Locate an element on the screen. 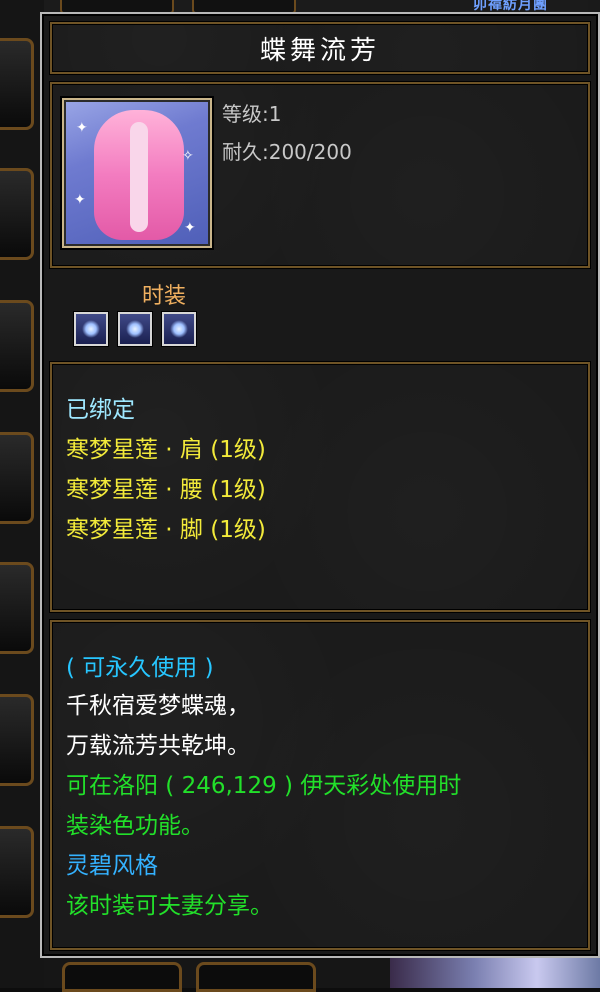 The image size is (600, 992). set-part: 寒梦星莲 · 脚 (1级) is located at coordinates (166, 530).